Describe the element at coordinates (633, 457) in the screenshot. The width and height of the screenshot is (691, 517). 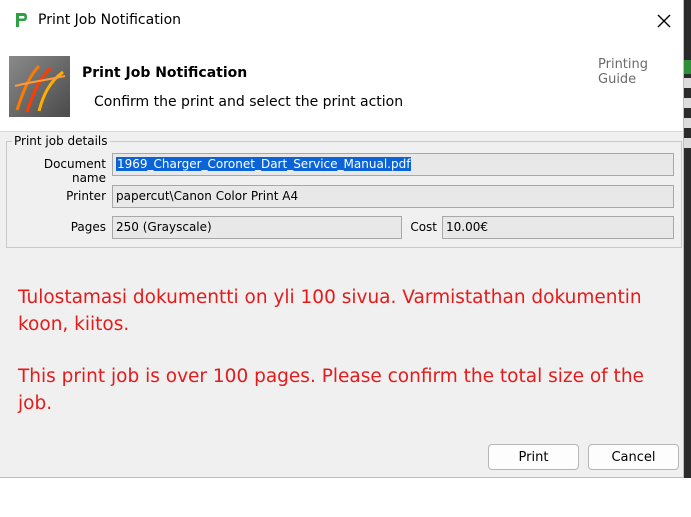
I see `cancel-button: Cancel` at that location.